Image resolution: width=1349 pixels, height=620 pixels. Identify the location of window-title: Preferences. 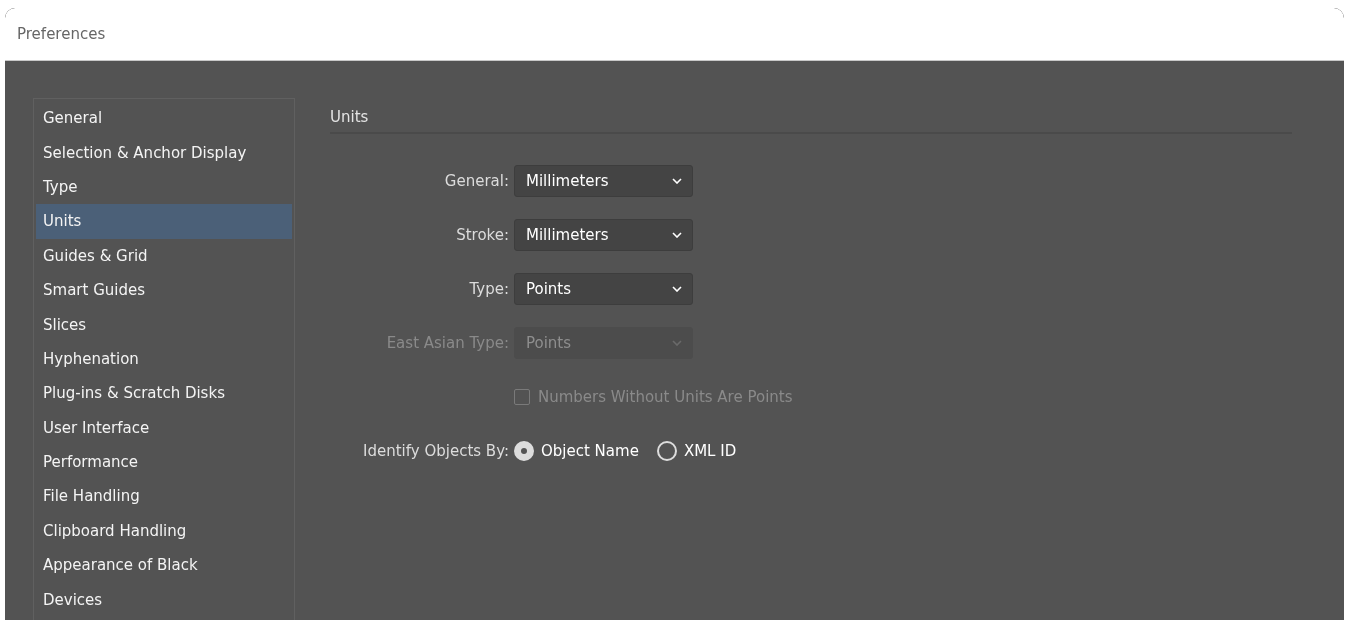
(61, 34).